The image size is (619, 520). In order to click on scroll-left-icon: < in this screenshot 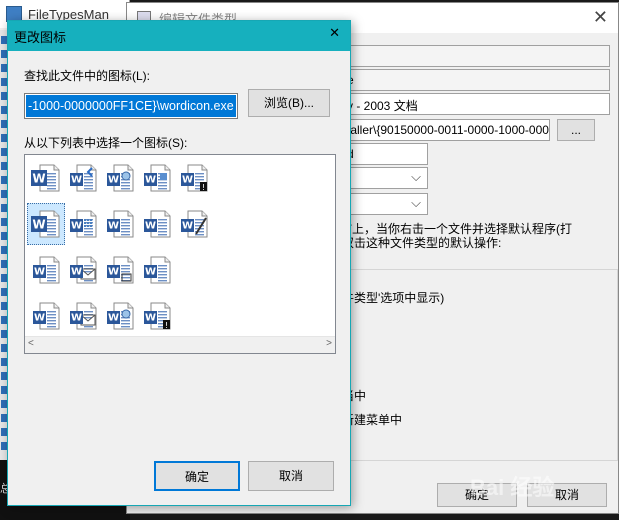, I will do `click(31, 343)`.